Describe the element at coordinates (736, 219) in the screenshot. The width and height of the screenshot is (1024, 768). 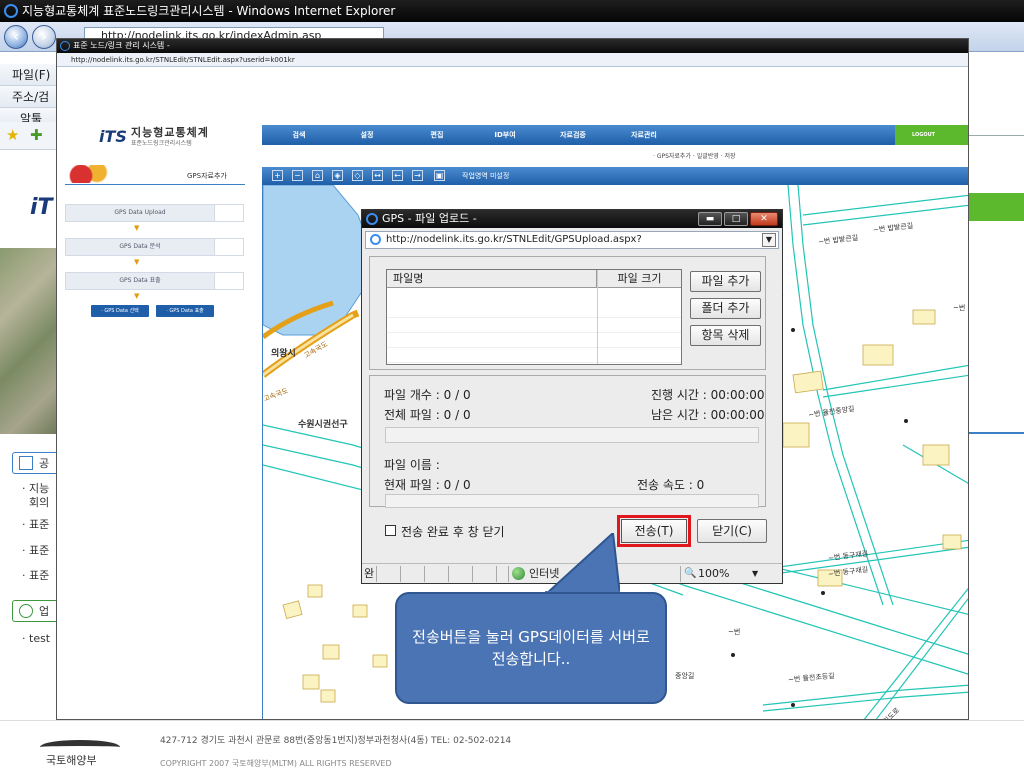
I see `maximize-icon: □` at that location.